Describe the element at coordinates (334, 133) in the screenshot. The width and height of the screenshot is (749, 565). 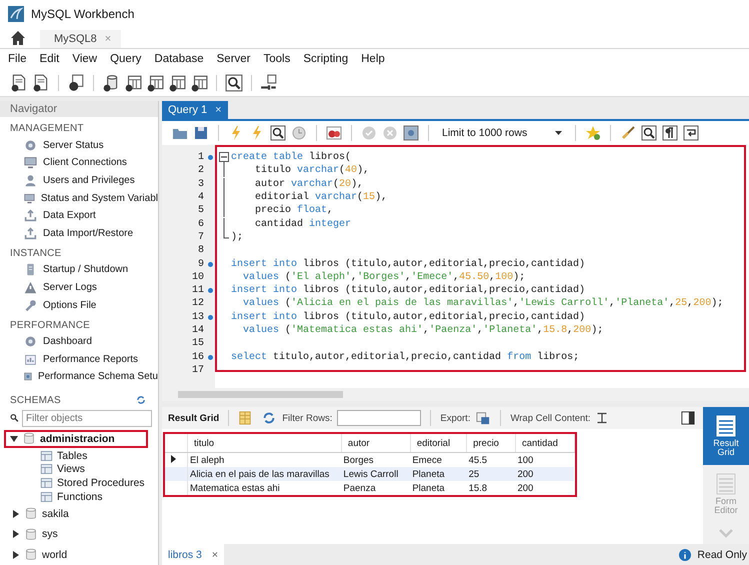
I see `stop-icon` at that location.